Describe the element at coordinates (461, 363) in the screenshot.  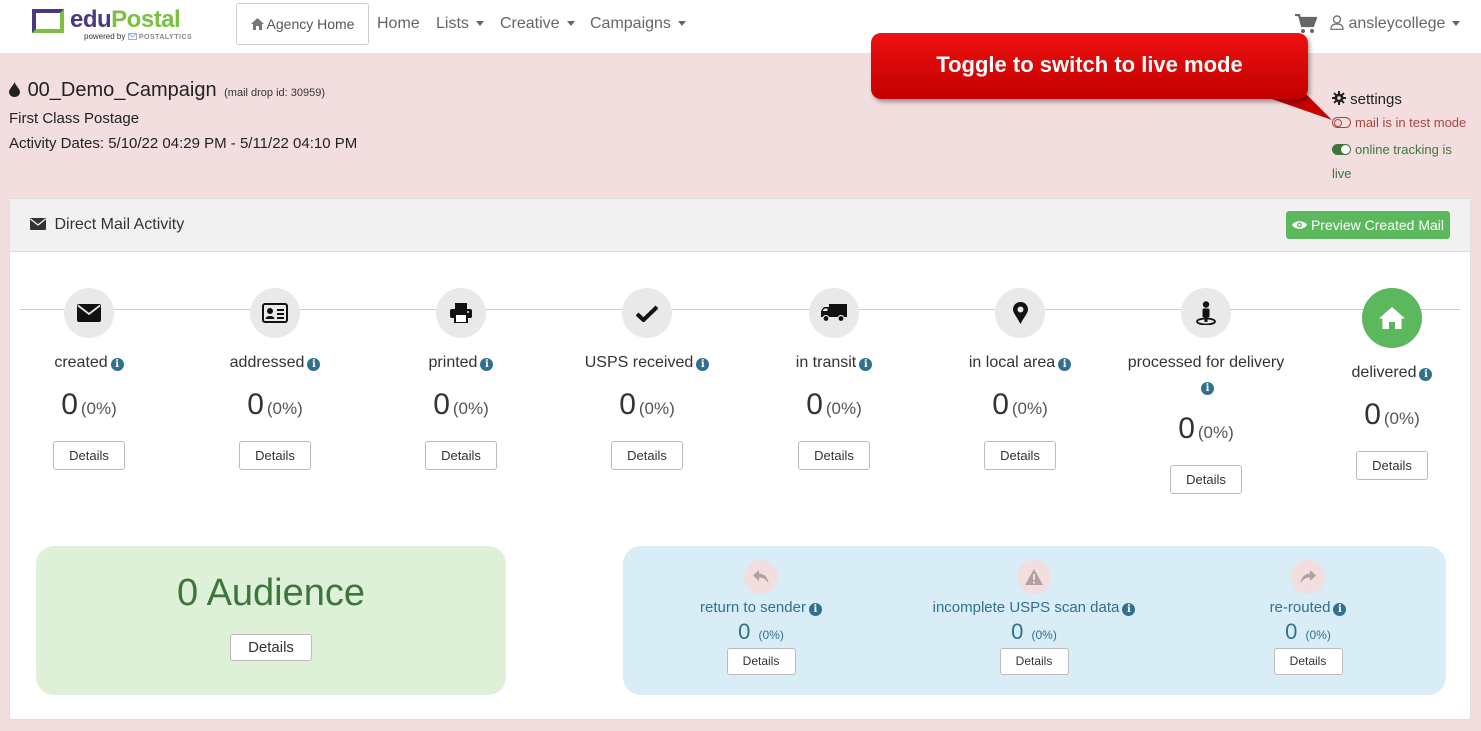
I see `step-label: printed i` at that location.